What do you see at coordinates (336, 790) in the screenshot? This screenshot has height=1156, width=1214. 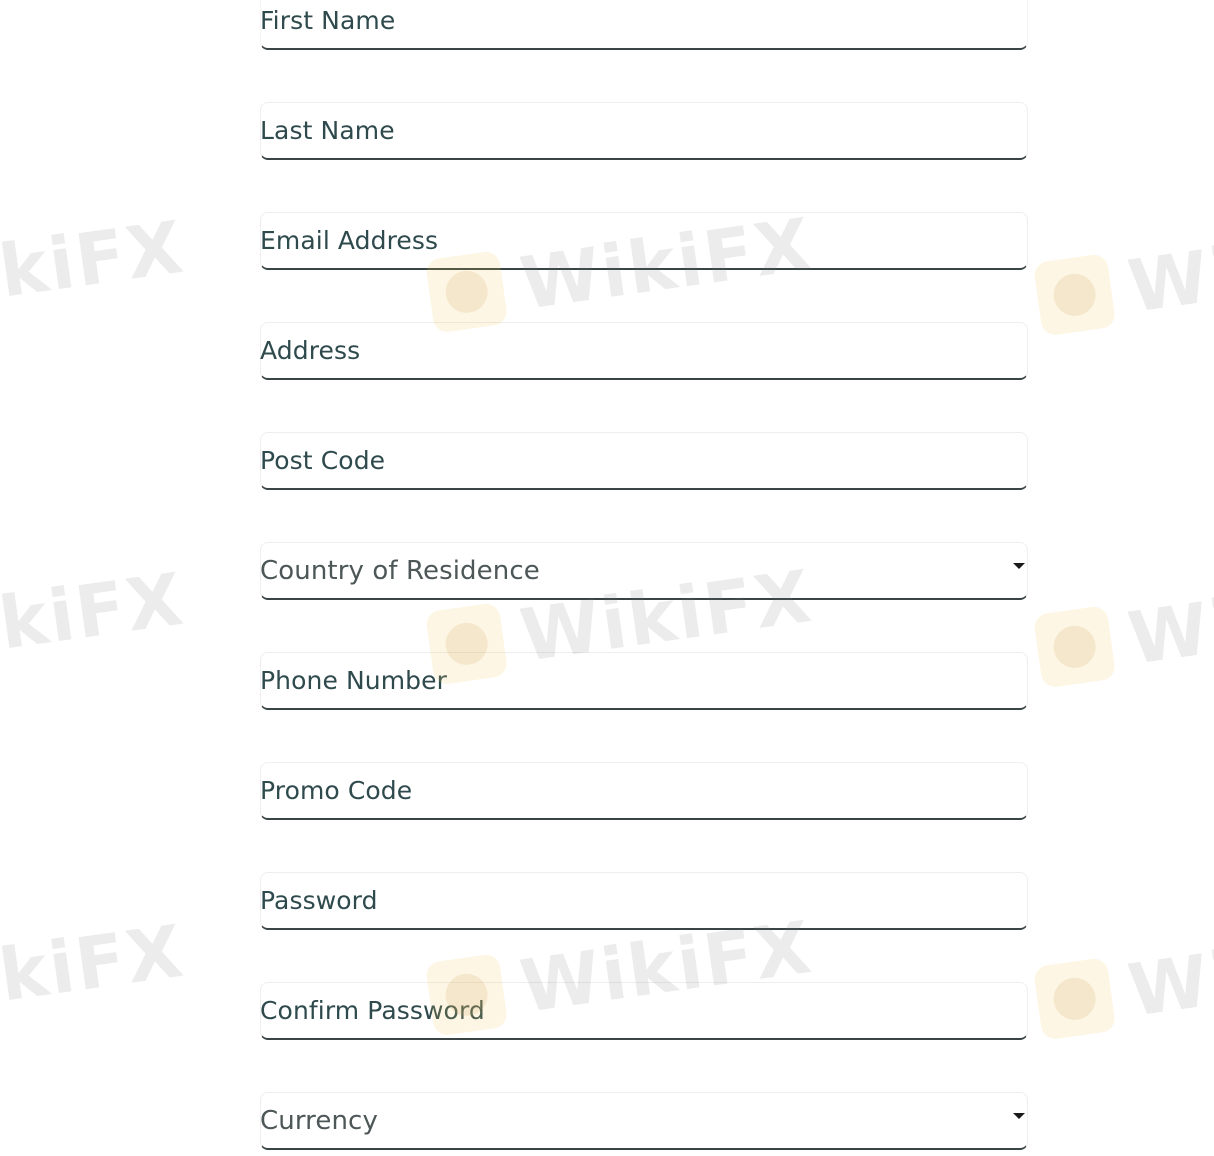 I see `promo-code-label: Promo Code` at bounding box center [336, 790].